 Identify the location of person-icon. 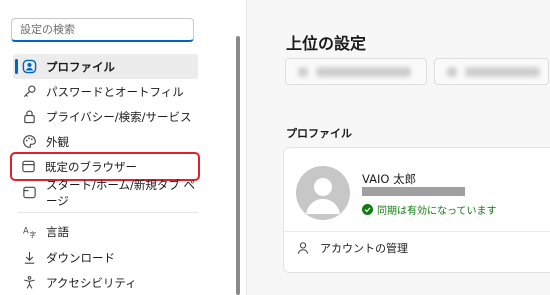
(303, 248).